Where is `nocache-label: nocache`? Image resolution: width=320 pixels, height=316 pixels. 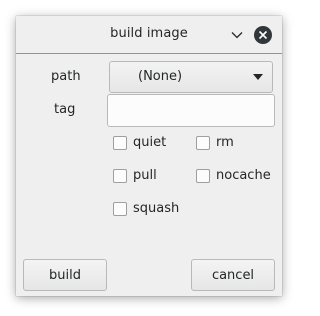
nocache-label: nocache is located at coordinates (243, 175).